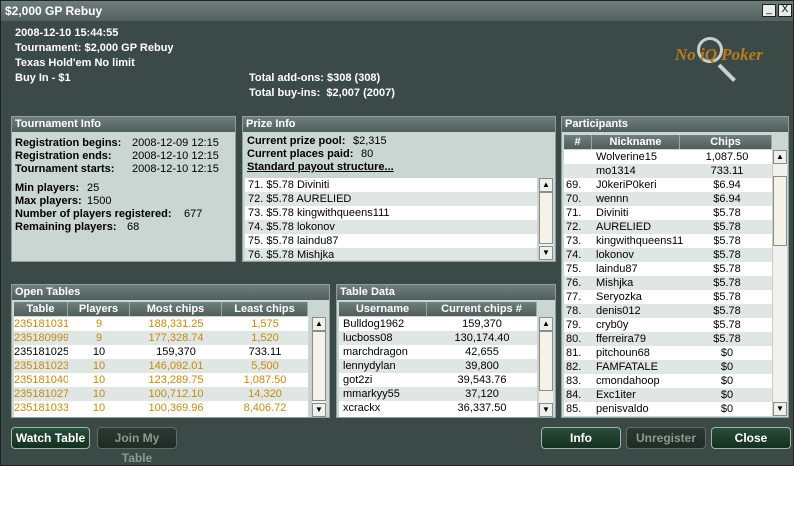 This screenshot has width=794, height=512. What do you see at coordinates (41, 309) in the screenshot?
I see `col-header-table: Table` at bounding box center [41, 309].